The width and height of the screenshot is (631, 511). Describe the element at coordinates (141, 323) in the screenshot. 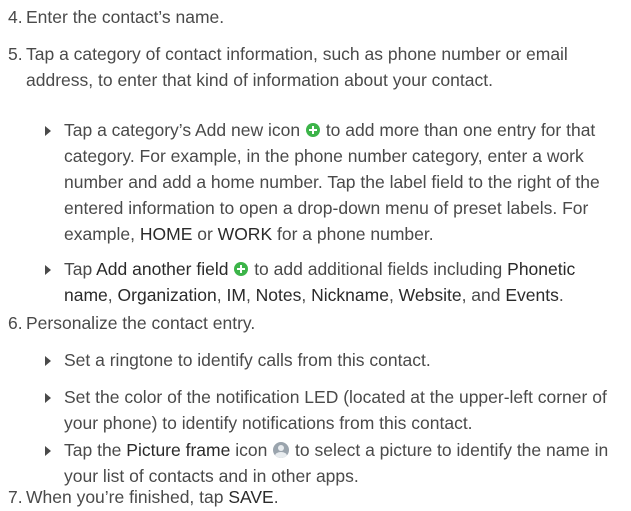

I see `step-text: Personalize the contact entry.` at that location.